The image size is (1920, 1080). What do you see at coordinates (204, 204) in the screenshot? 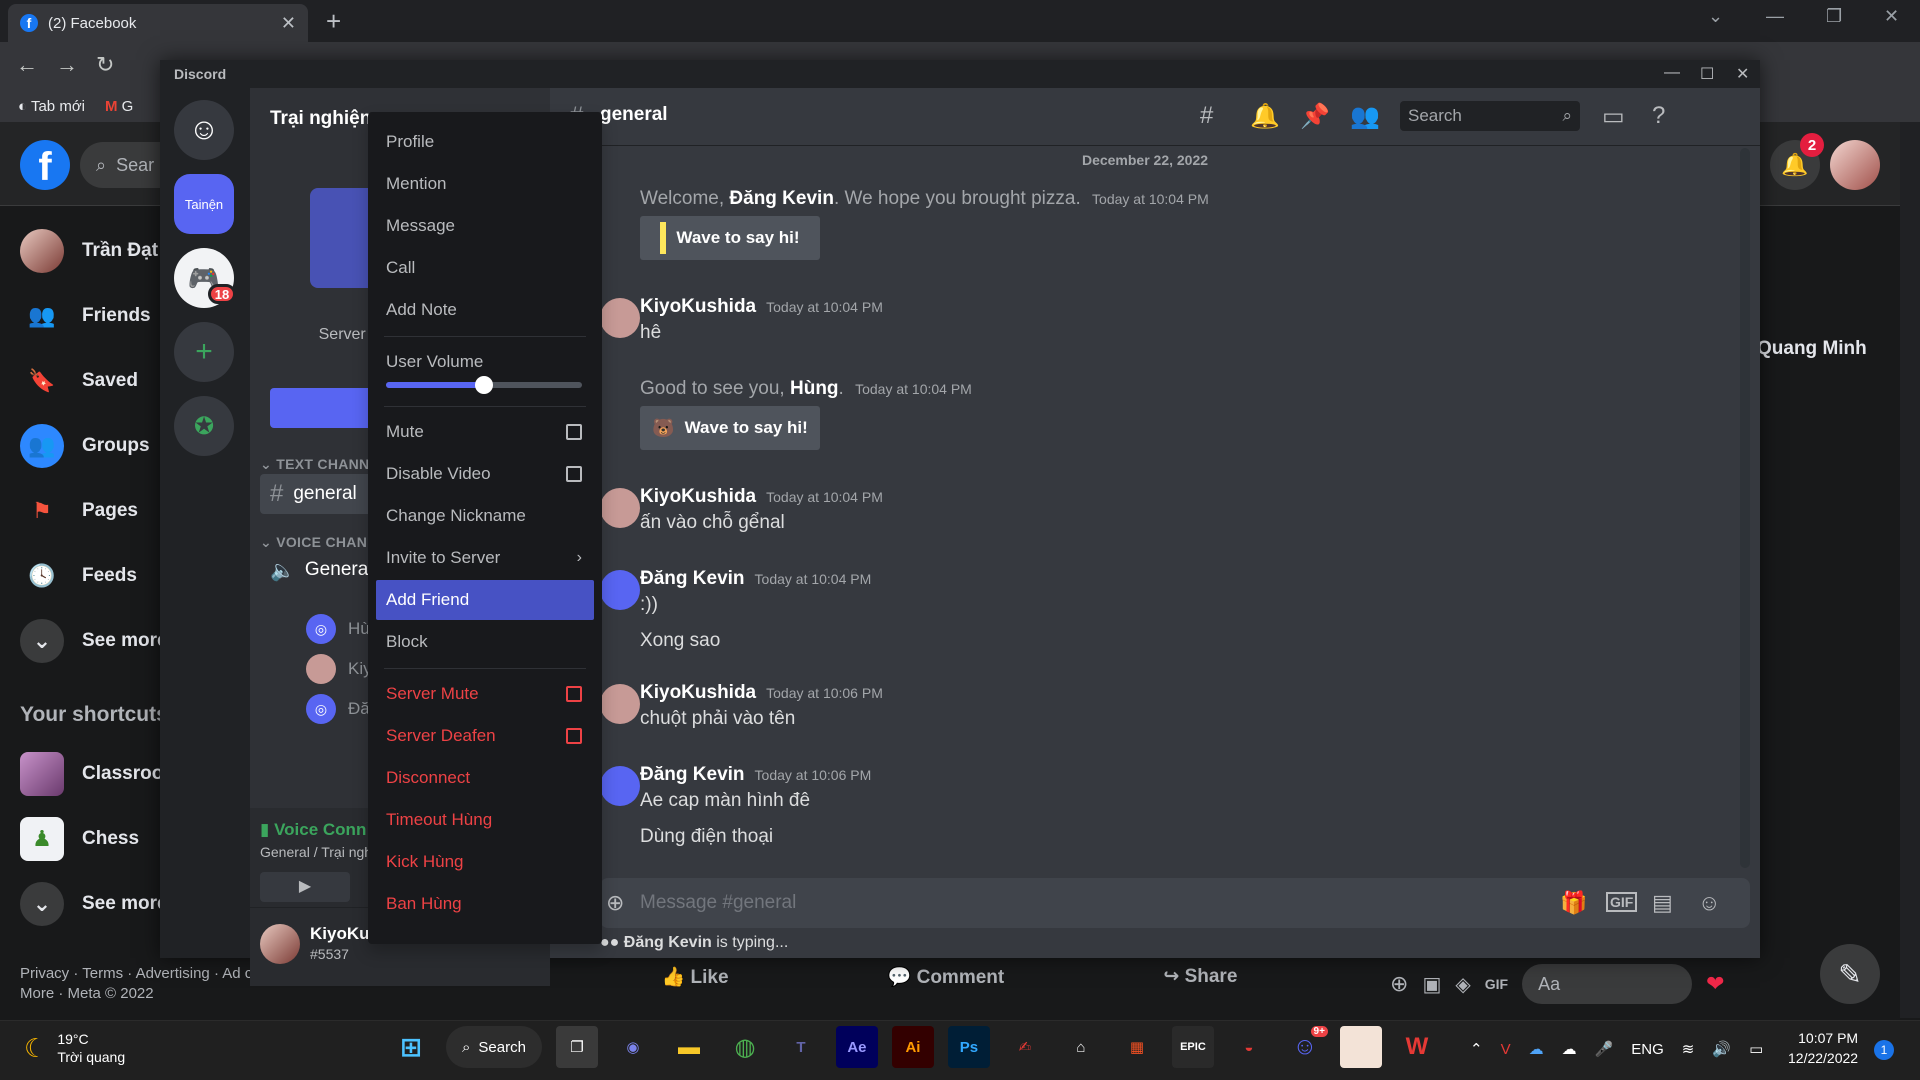
I see `server-icon-trai-nghien: Tainện` at bounding box center [204, 204].